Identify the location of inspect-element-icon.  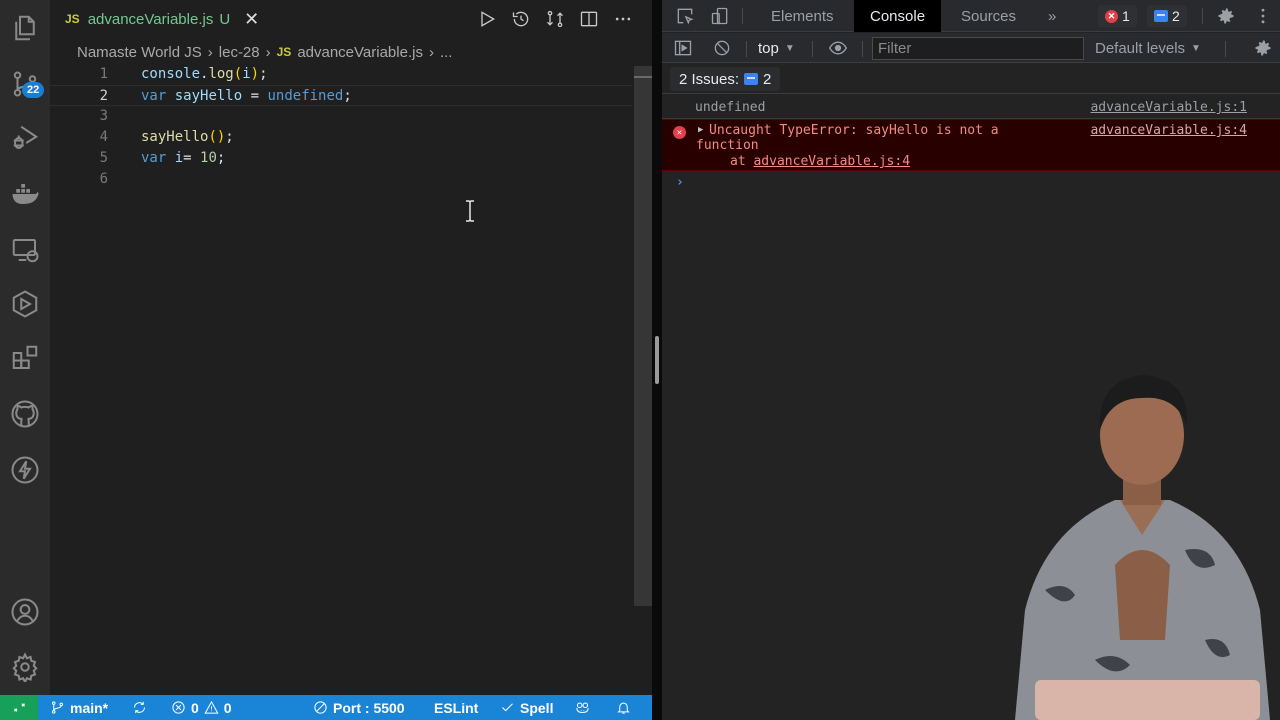
(685, 16).